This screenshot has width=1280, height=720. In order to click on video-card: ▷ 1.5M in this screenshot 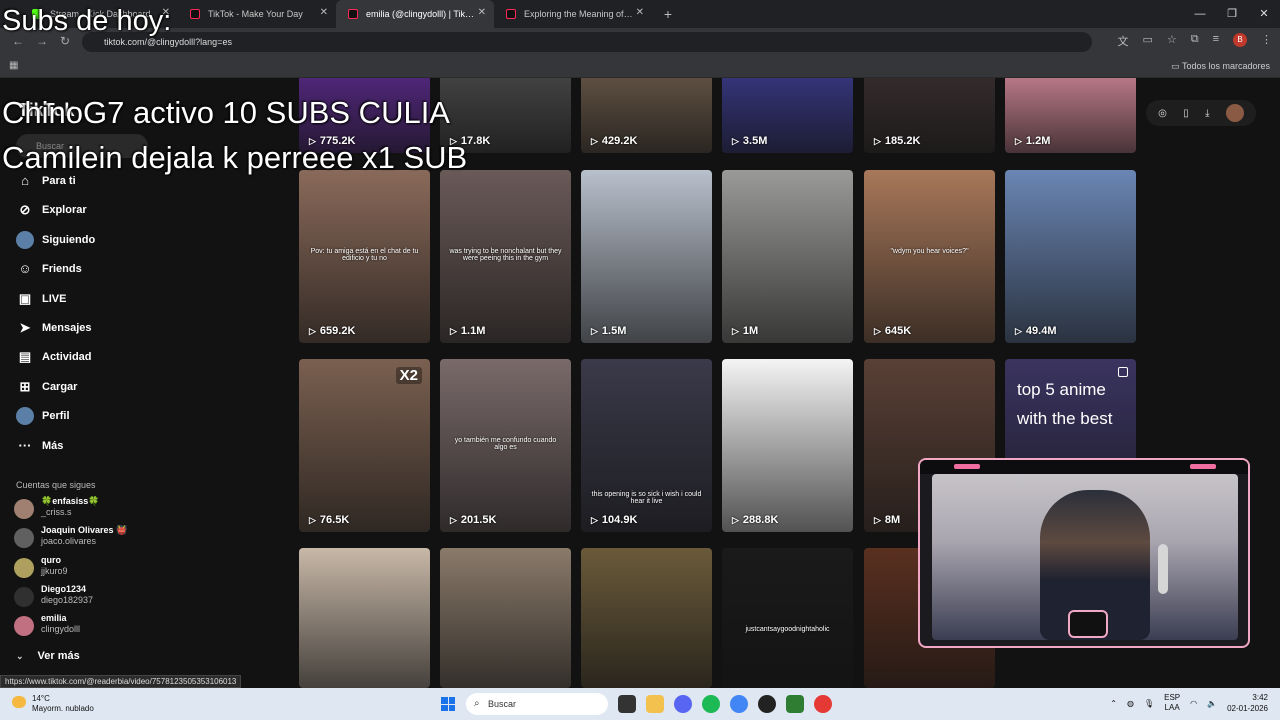, I will do `click(646, 256)`.